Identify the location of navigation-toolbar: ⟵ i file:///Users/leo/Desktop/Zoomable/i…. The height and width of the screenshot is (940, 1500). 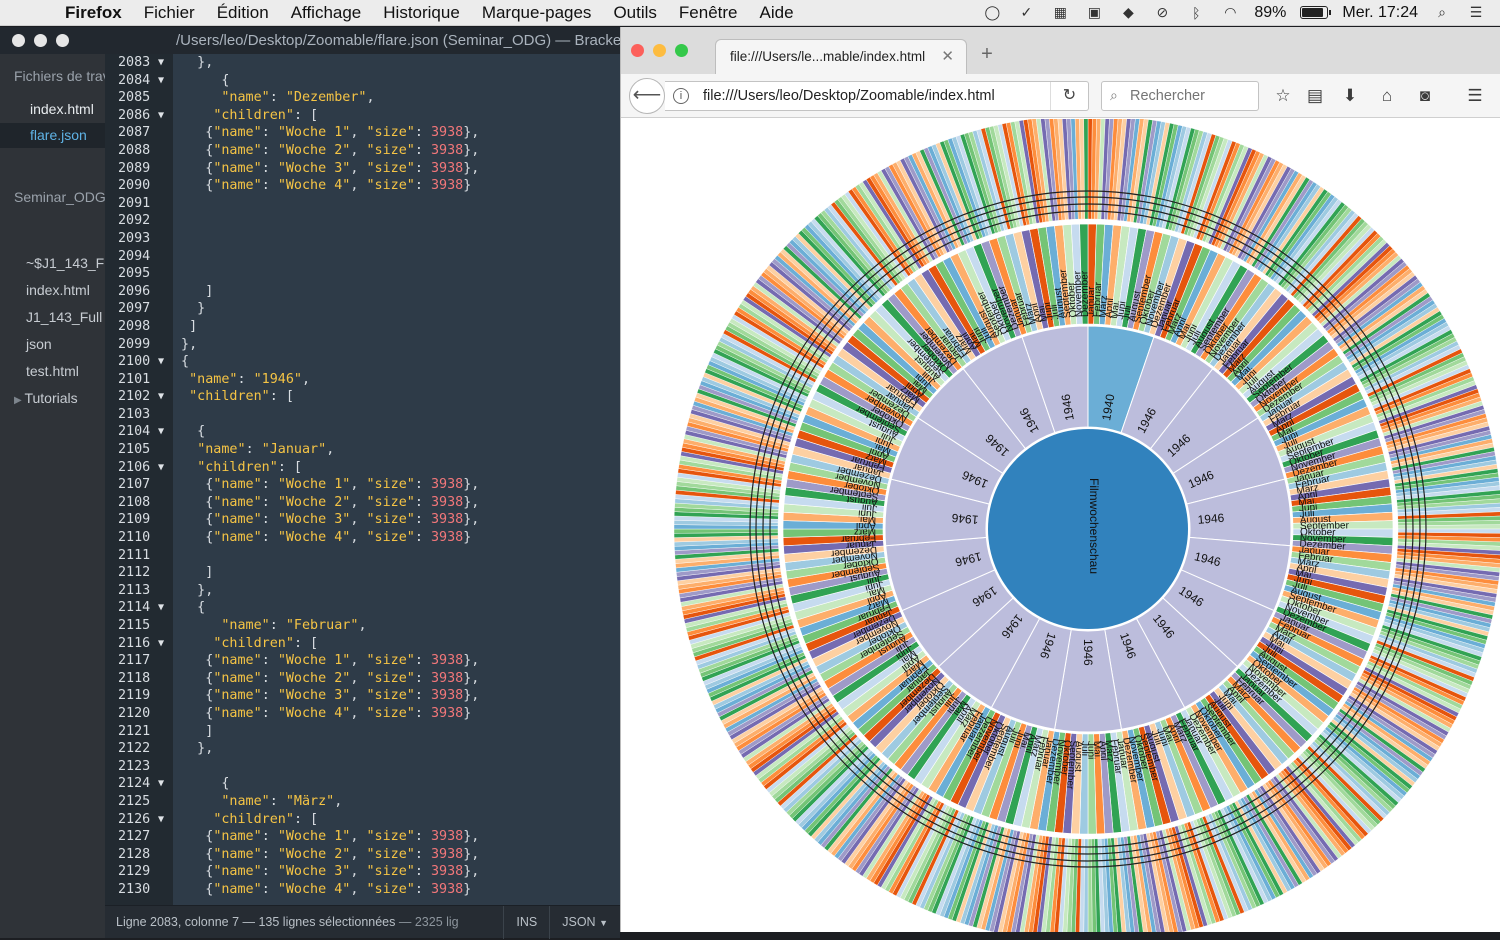
(1060, 96).